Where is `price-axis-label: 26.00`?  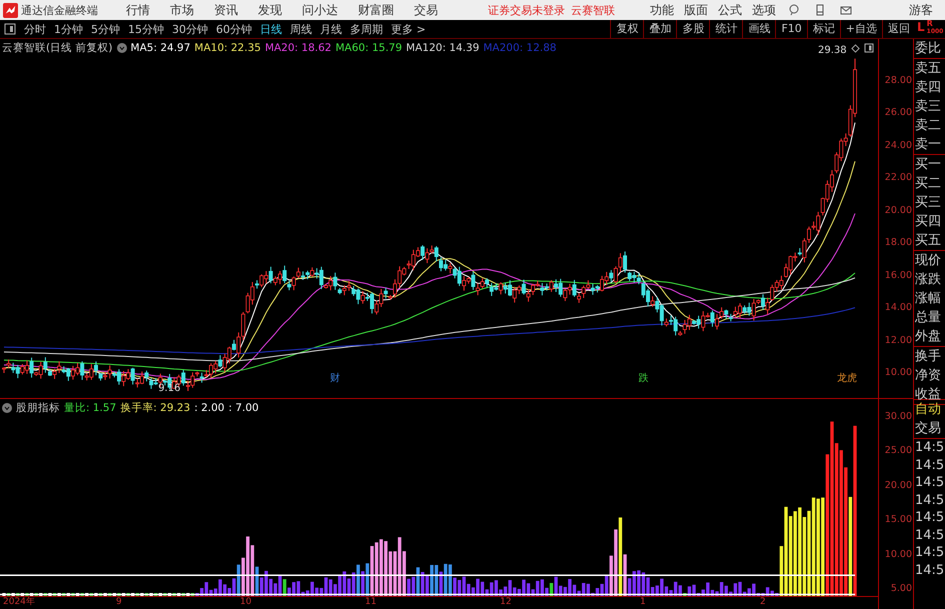 price-axis-label: 26.00 is located at coordinates (898, 113).